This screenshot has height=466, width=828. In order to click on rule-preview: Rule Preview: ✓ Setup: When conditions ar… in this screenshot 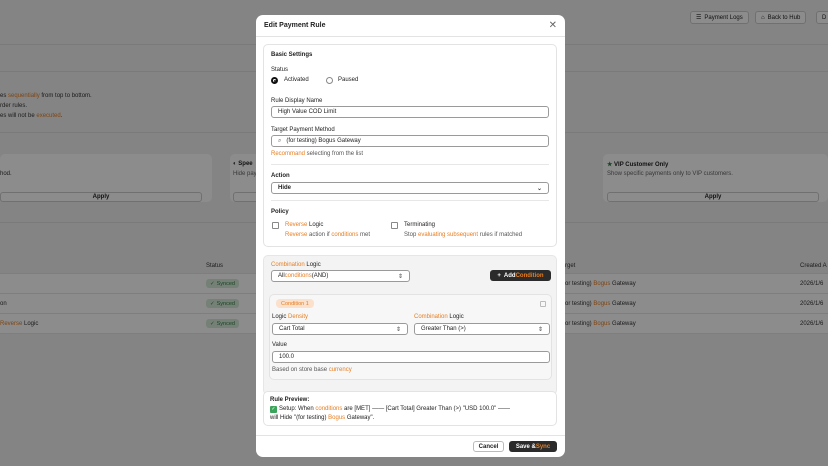, I will do `click(410, 408)`.